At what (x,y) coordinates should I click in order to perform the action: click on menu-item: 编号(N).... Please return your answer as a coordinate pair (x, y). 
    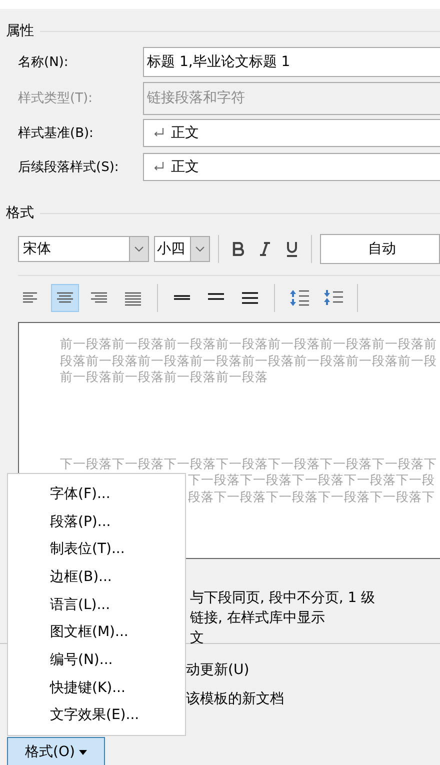
    Looking at the image, I should click on (96, 660).